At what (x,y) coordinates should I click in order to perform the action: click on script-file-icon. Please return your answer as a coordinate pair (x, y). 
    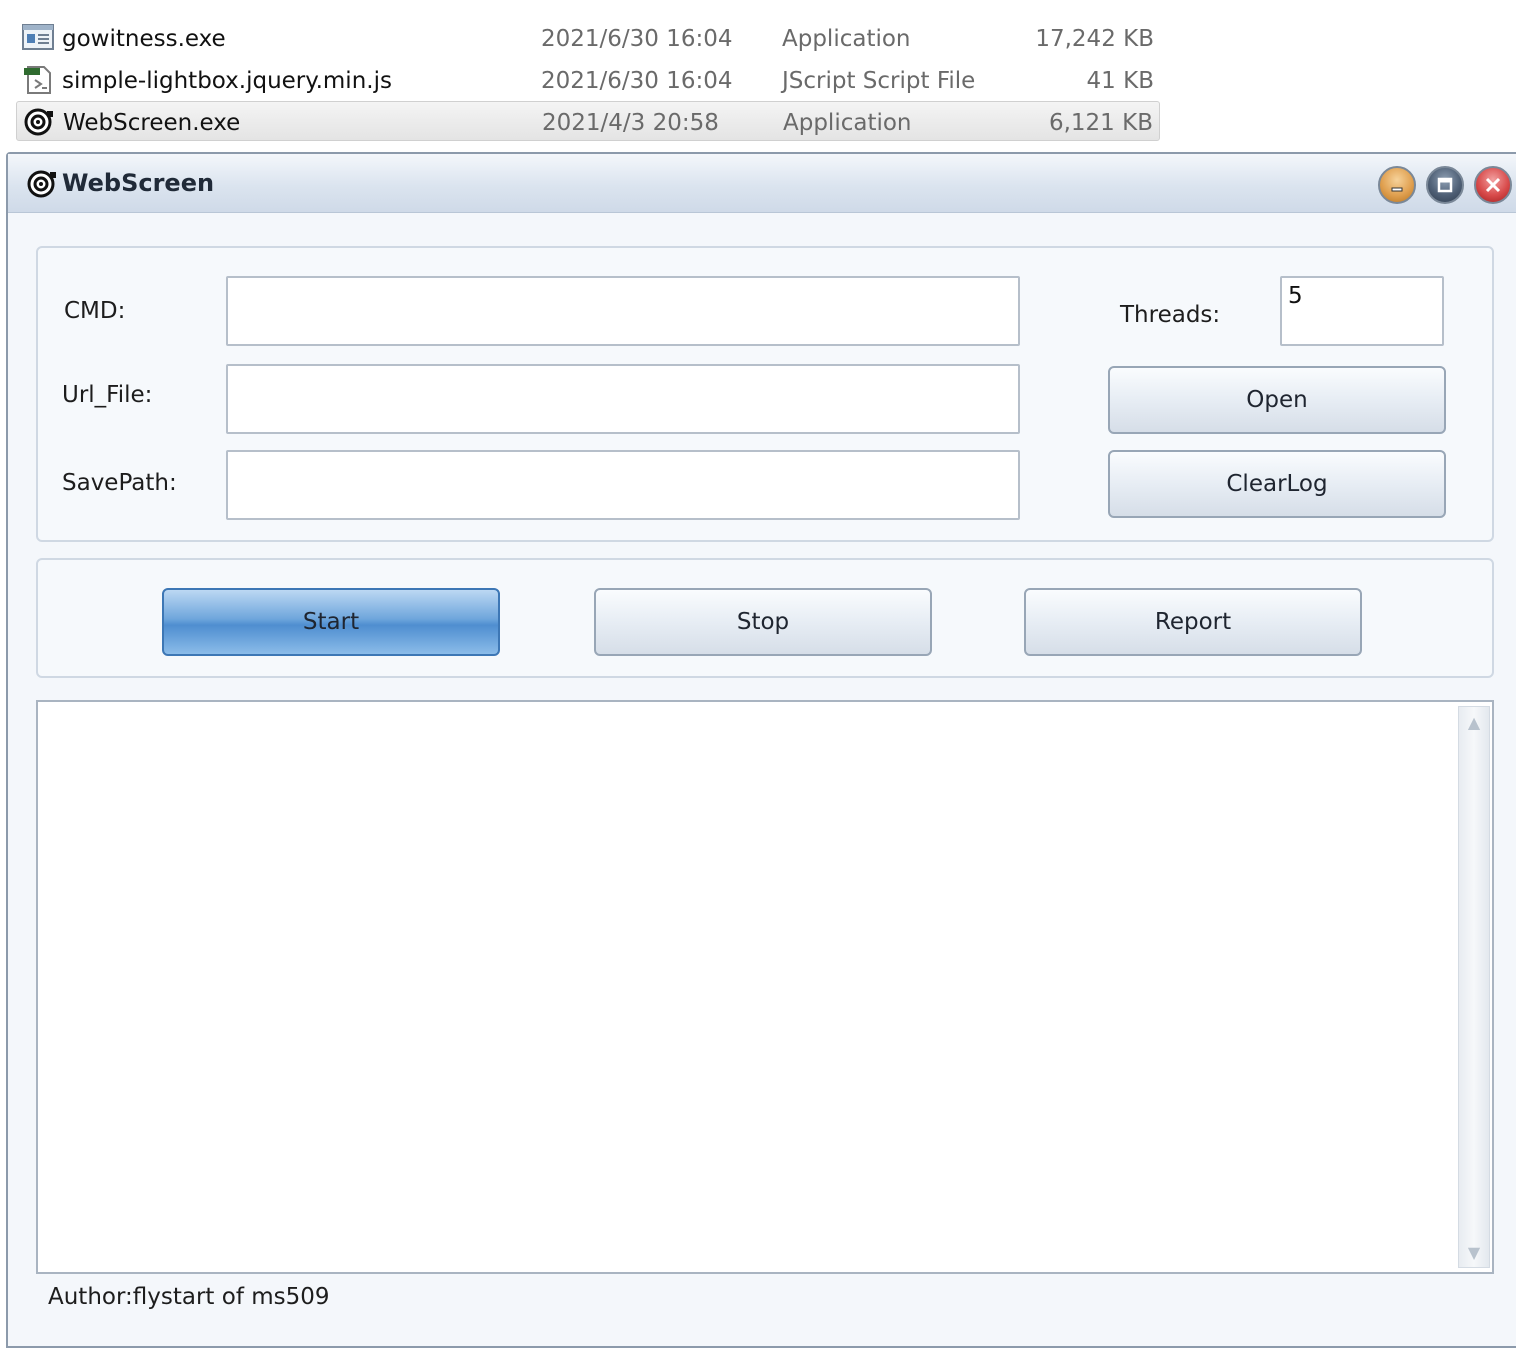
    Looking at the image, I should click on (37, 80).